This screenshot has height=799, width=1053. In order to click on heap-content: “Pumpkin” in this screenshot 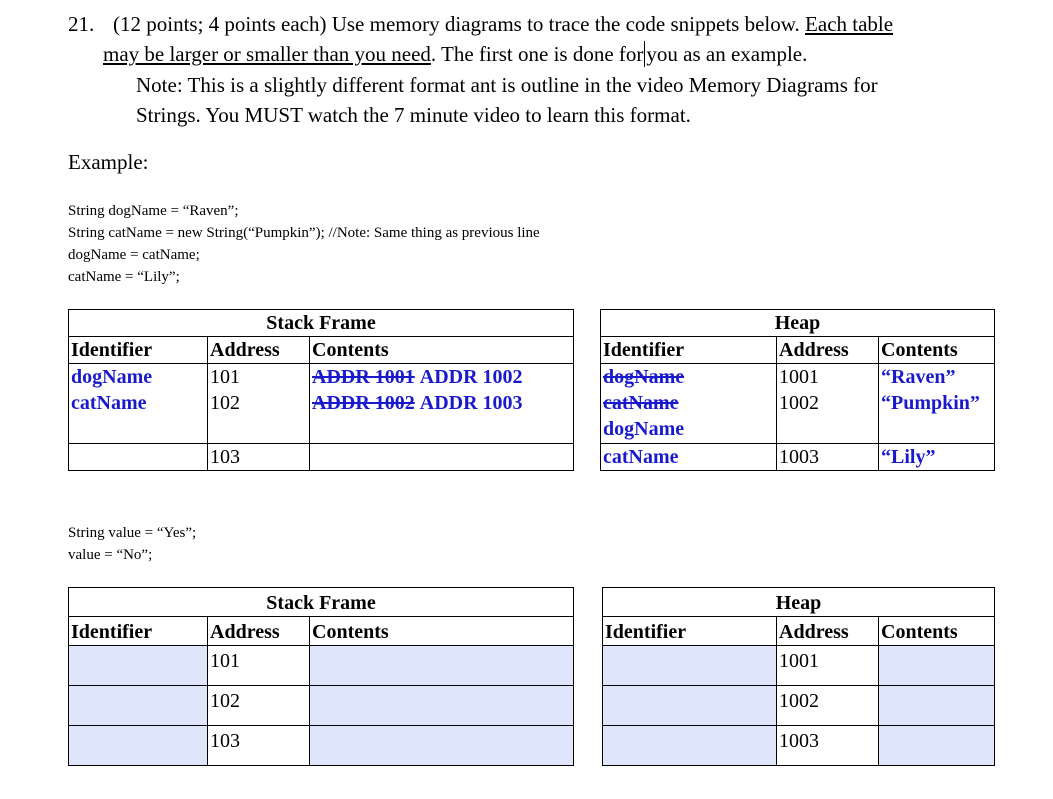, I will do `click(930, 403)`.